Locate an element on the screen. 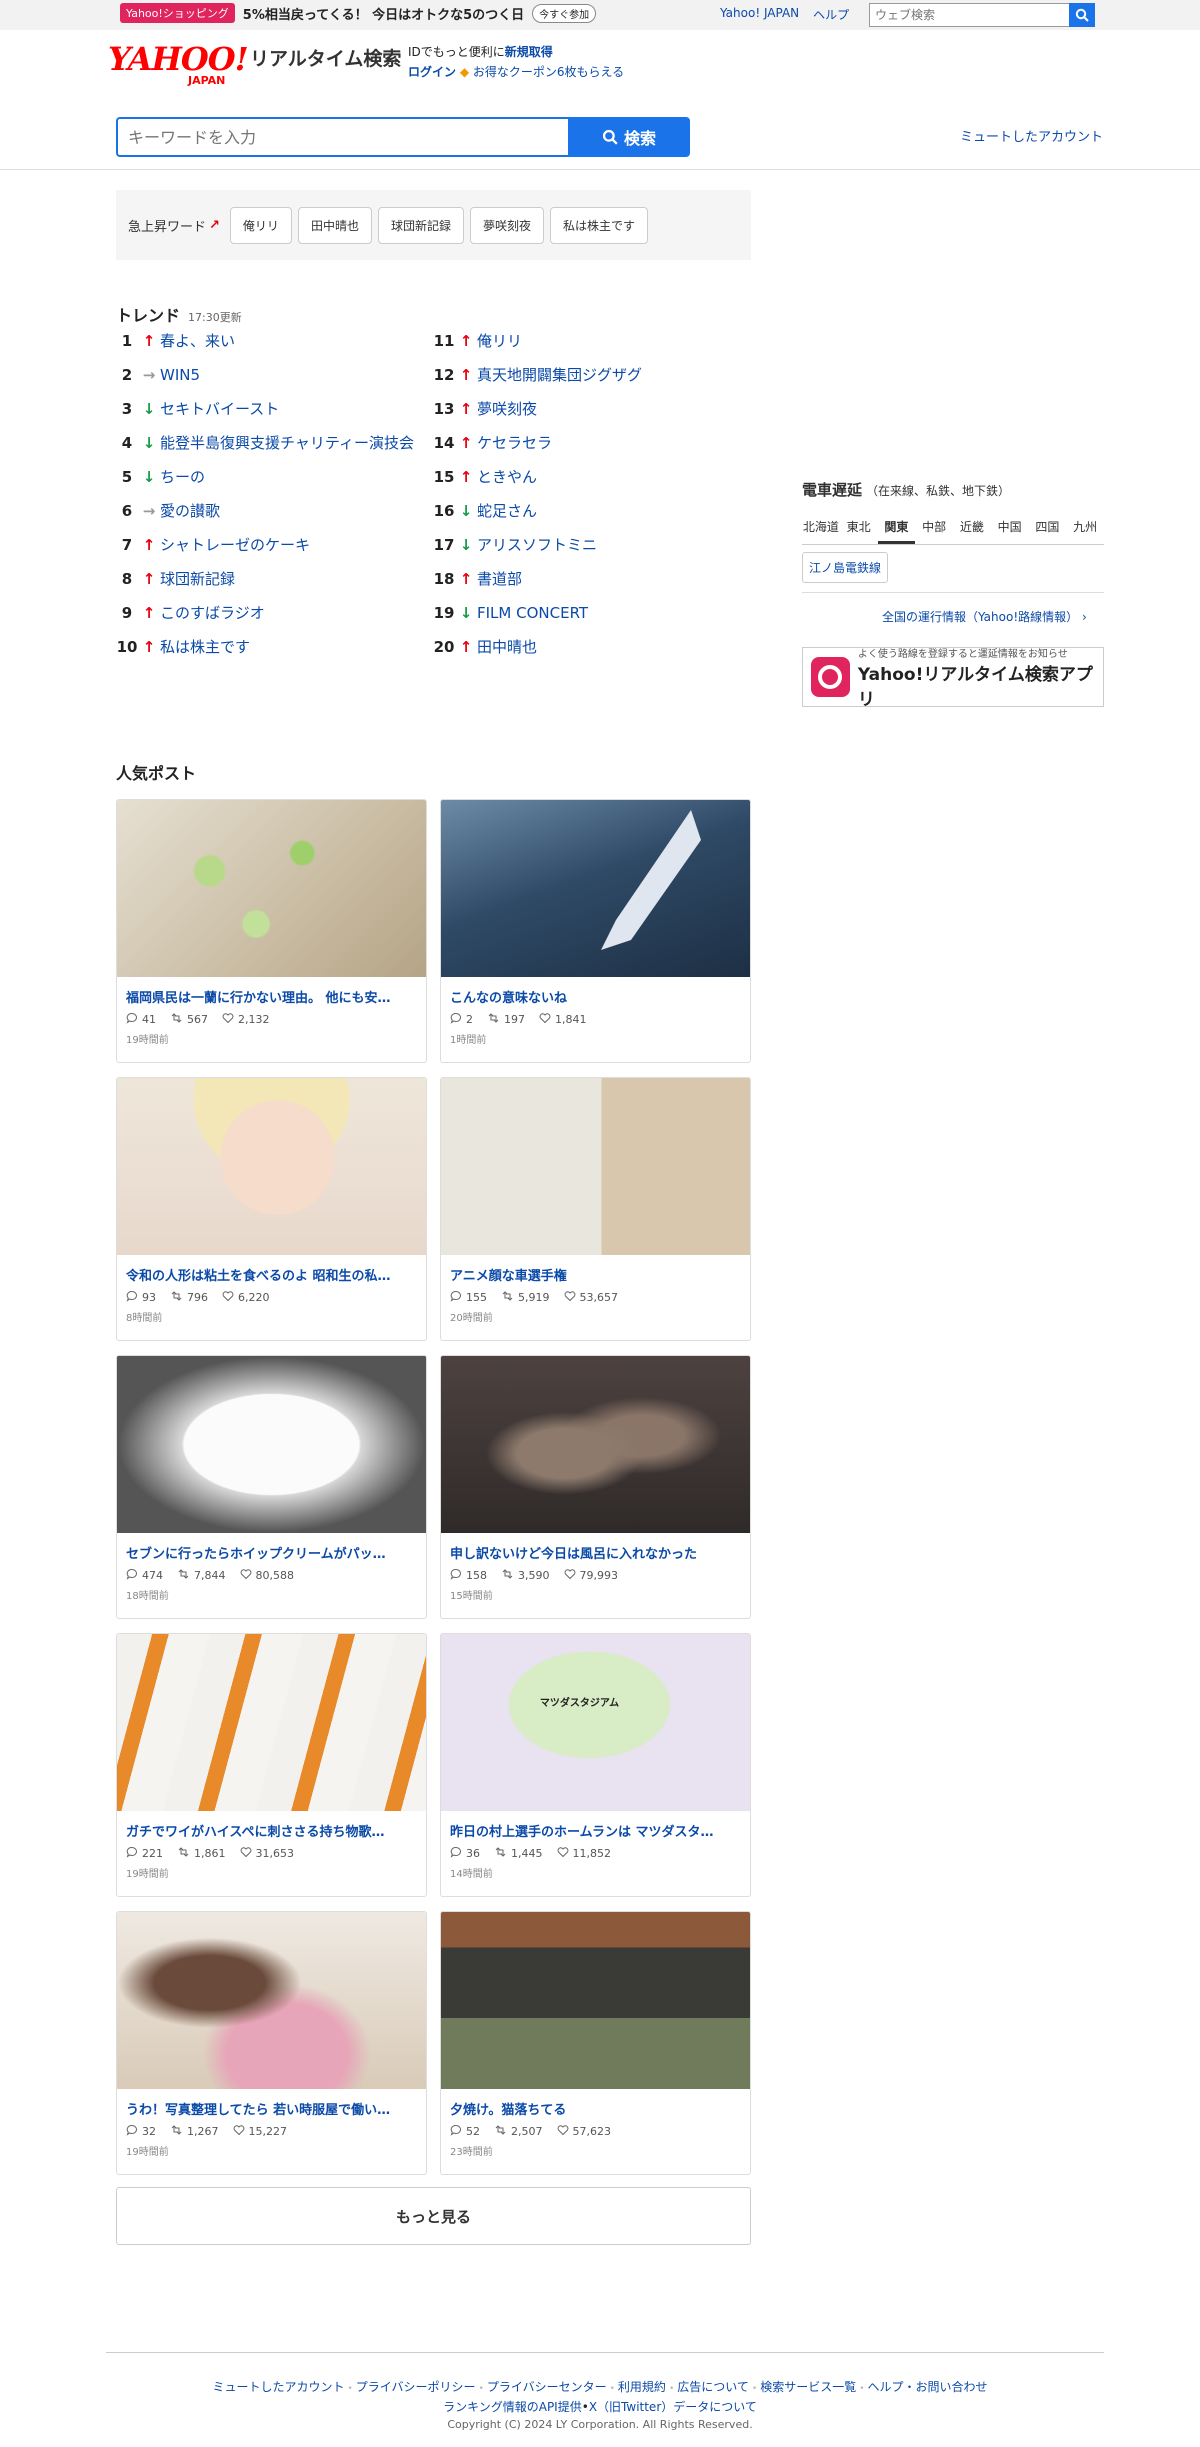  trend-word-link: 俺リリ is located at coordinates (610, 341).